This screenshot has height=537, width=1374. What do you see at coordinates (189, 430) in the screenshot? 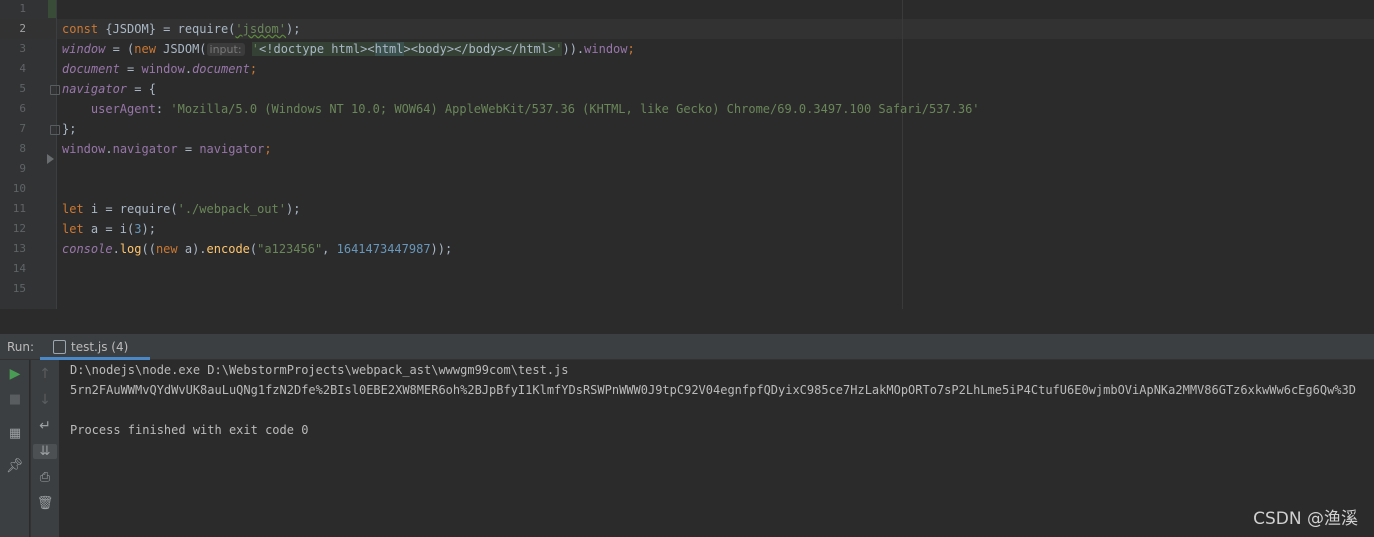
I see `console-line: Process finished with exit code 0` at bounding box center [189, 430].